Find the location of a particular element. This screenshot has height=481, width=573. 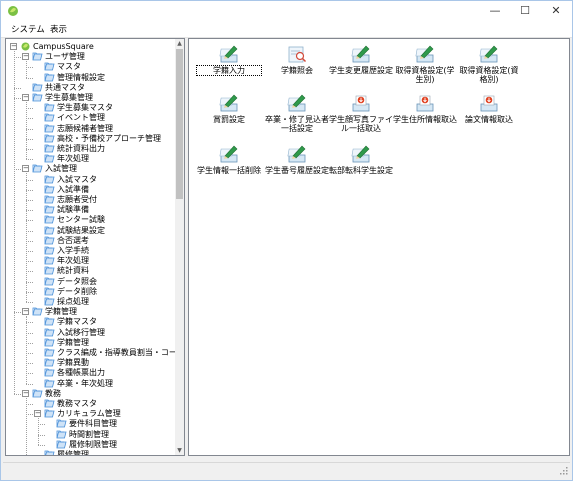

maximize-button: ☐ is located at coordinates (525, 11).